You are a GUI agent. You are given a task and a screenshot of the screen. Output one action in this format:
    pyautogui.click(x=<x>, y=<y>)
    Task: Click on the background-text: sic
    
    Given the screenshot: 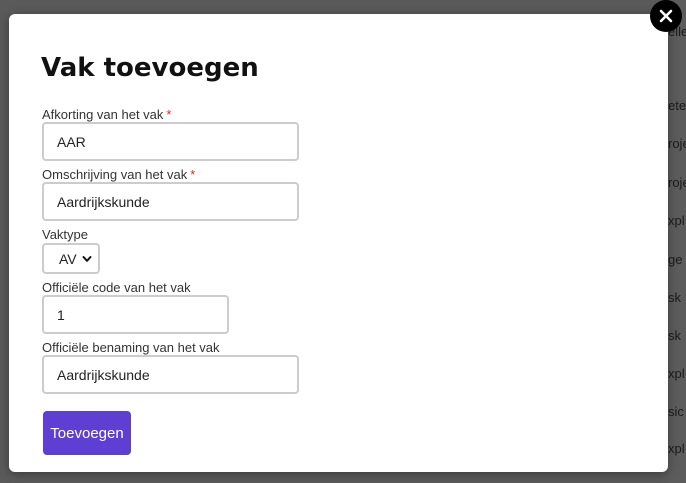 What is the action you would take?
    pyautogui.click(x=676, y=411)
    